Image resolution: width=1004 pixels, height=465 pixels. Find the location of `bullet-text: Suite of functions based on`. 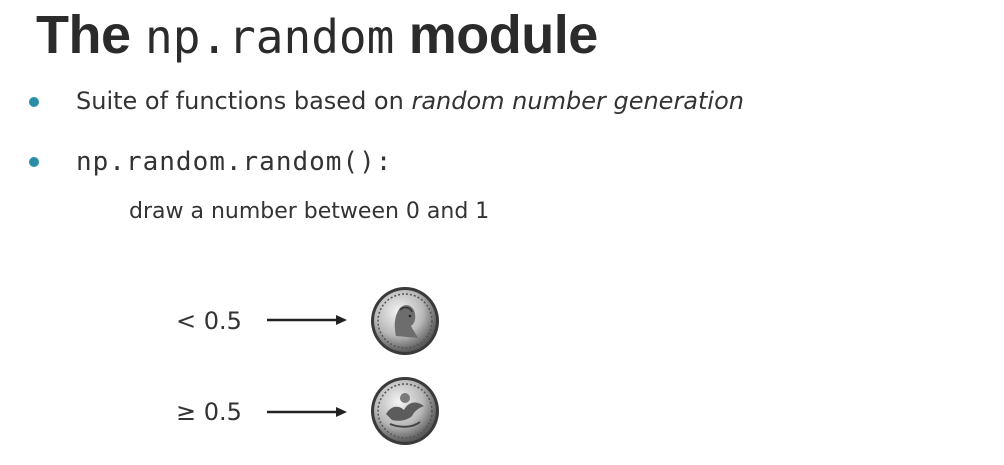

bullet-text: Suite of functions based on is located at coordinates (244, 101).